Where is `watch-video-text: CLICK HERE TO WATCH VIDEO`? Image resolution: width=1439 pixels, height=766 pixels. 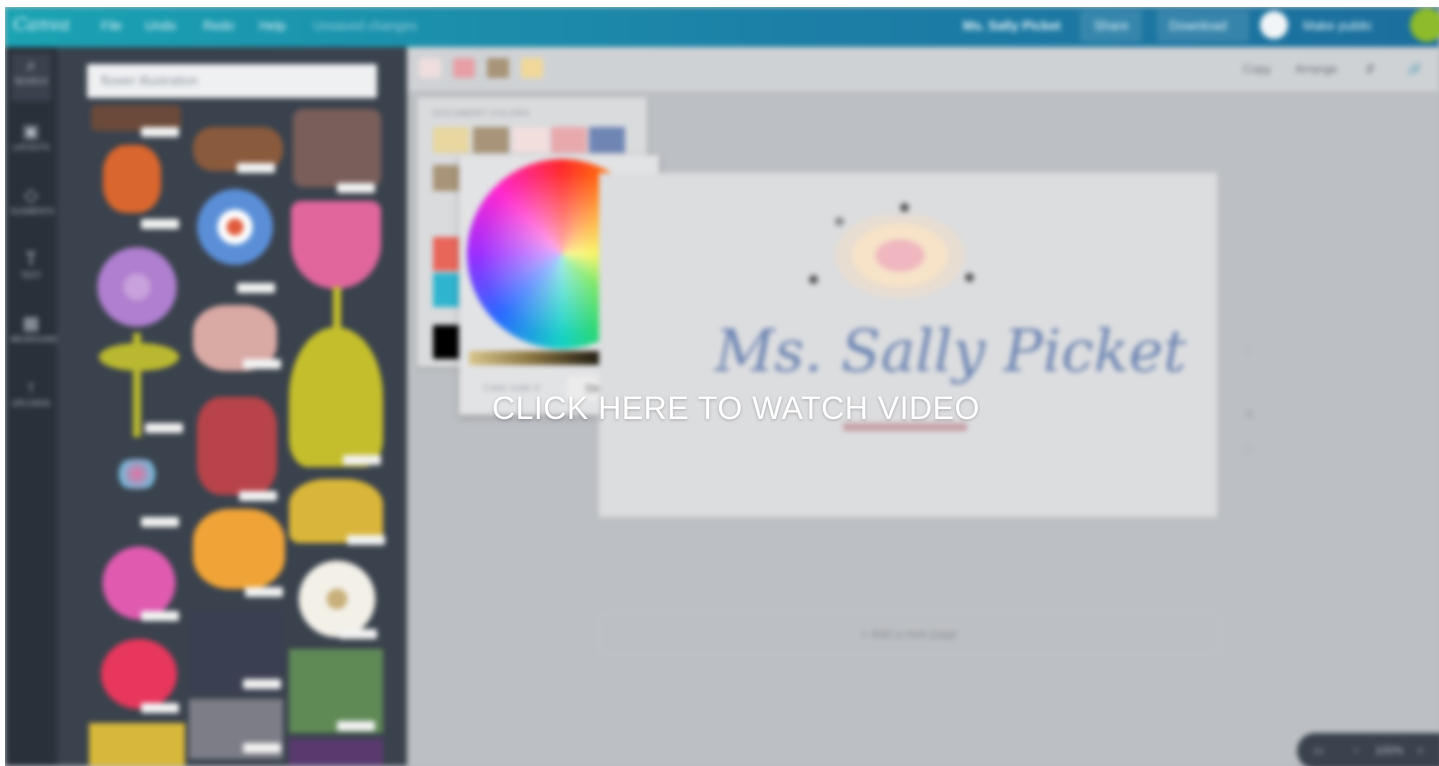
watch-video-text: CLICK HERE TO WATCH VIDEO is located at coordinates (736, 408).